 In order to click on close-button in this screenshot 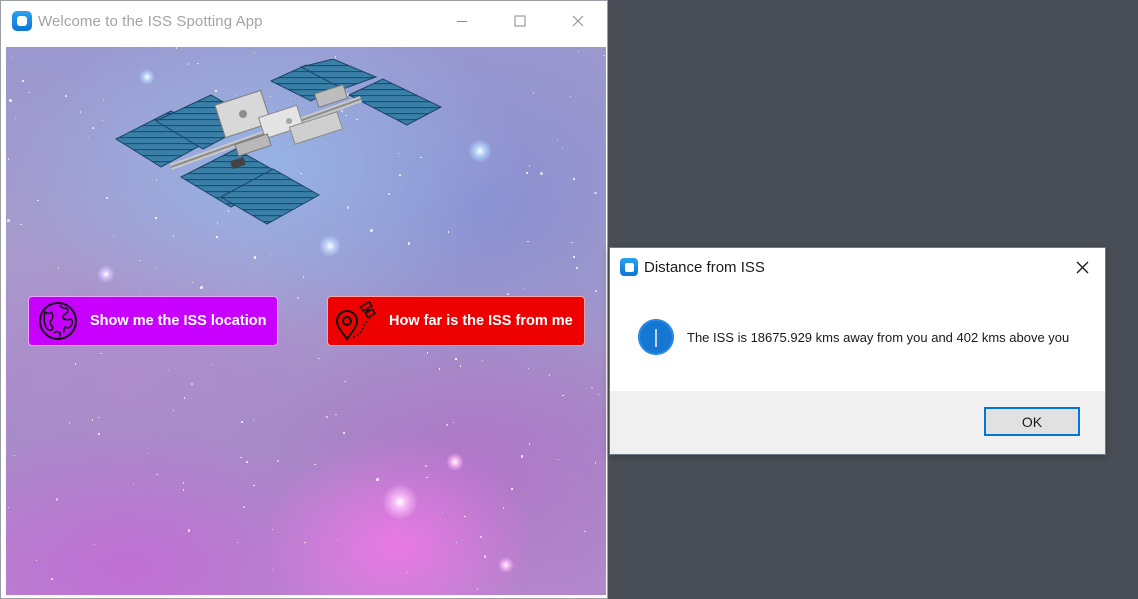, I will do `click(578, 21)`.